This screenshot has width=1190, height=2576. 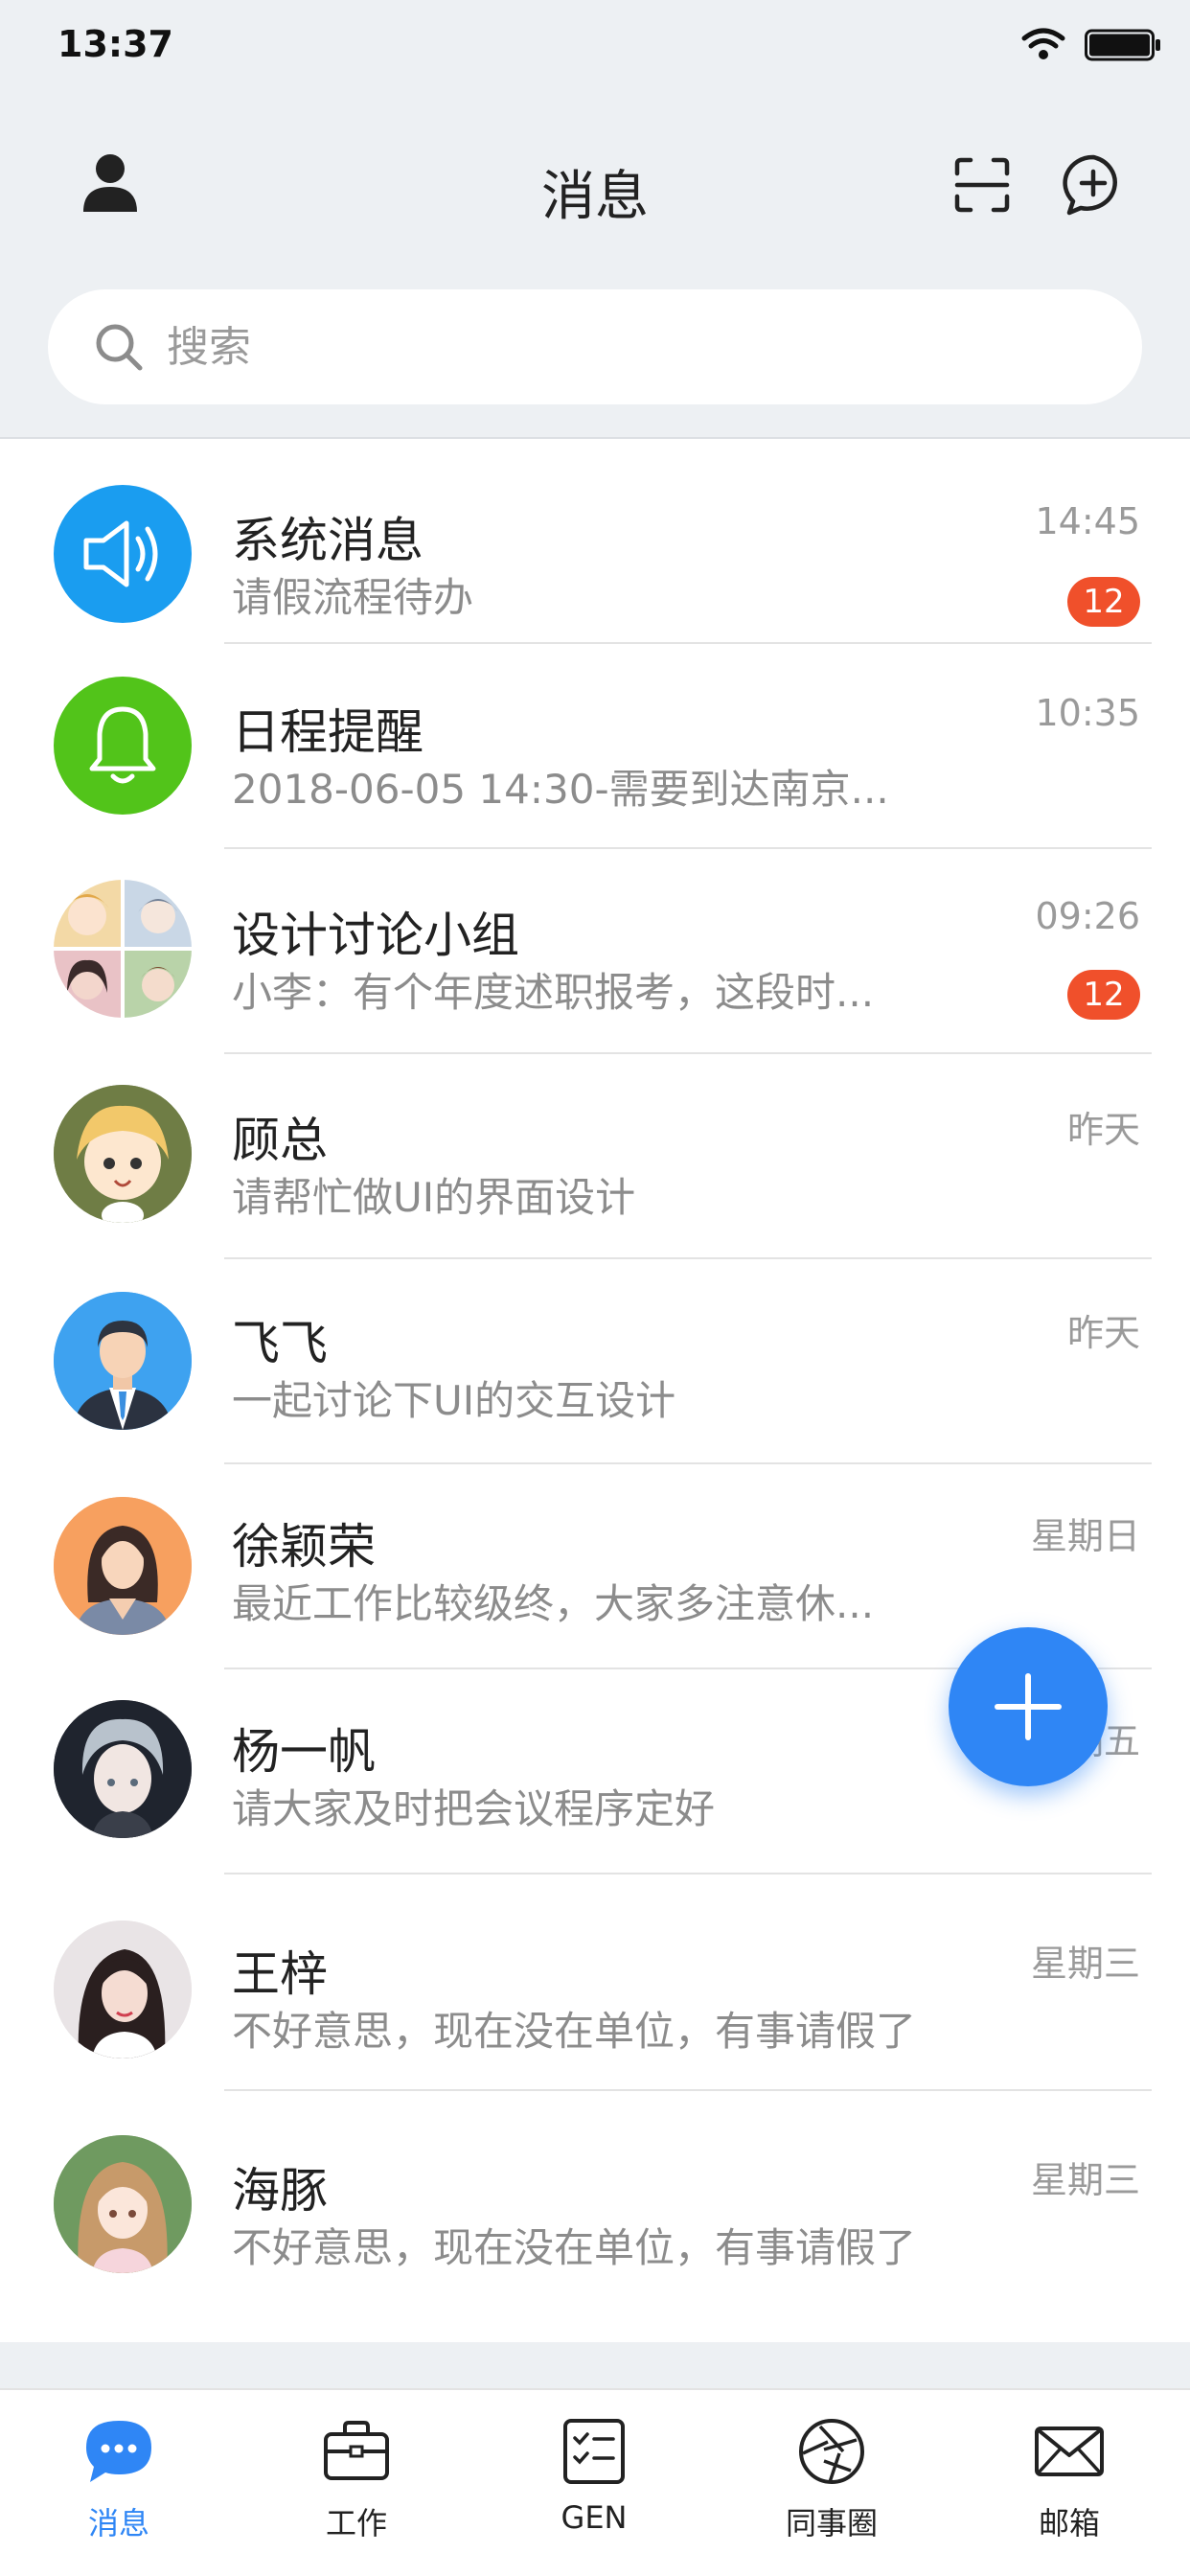 What do you see at coordinates (595, 46) in the screenshot?
I see `status-bar: 13:37` at bounding box center [595, 46].